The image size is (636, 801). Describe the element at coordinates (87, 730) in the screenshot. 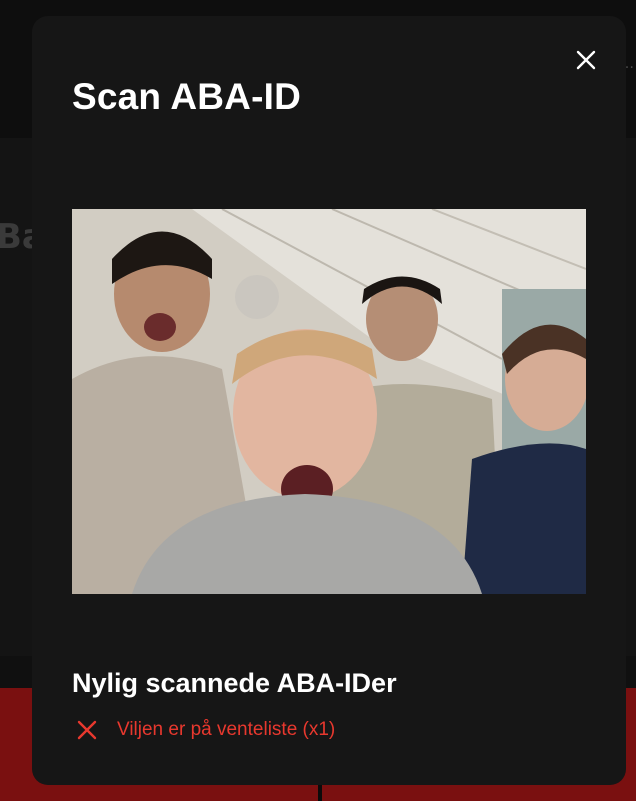

I see `x-icon` at that location.